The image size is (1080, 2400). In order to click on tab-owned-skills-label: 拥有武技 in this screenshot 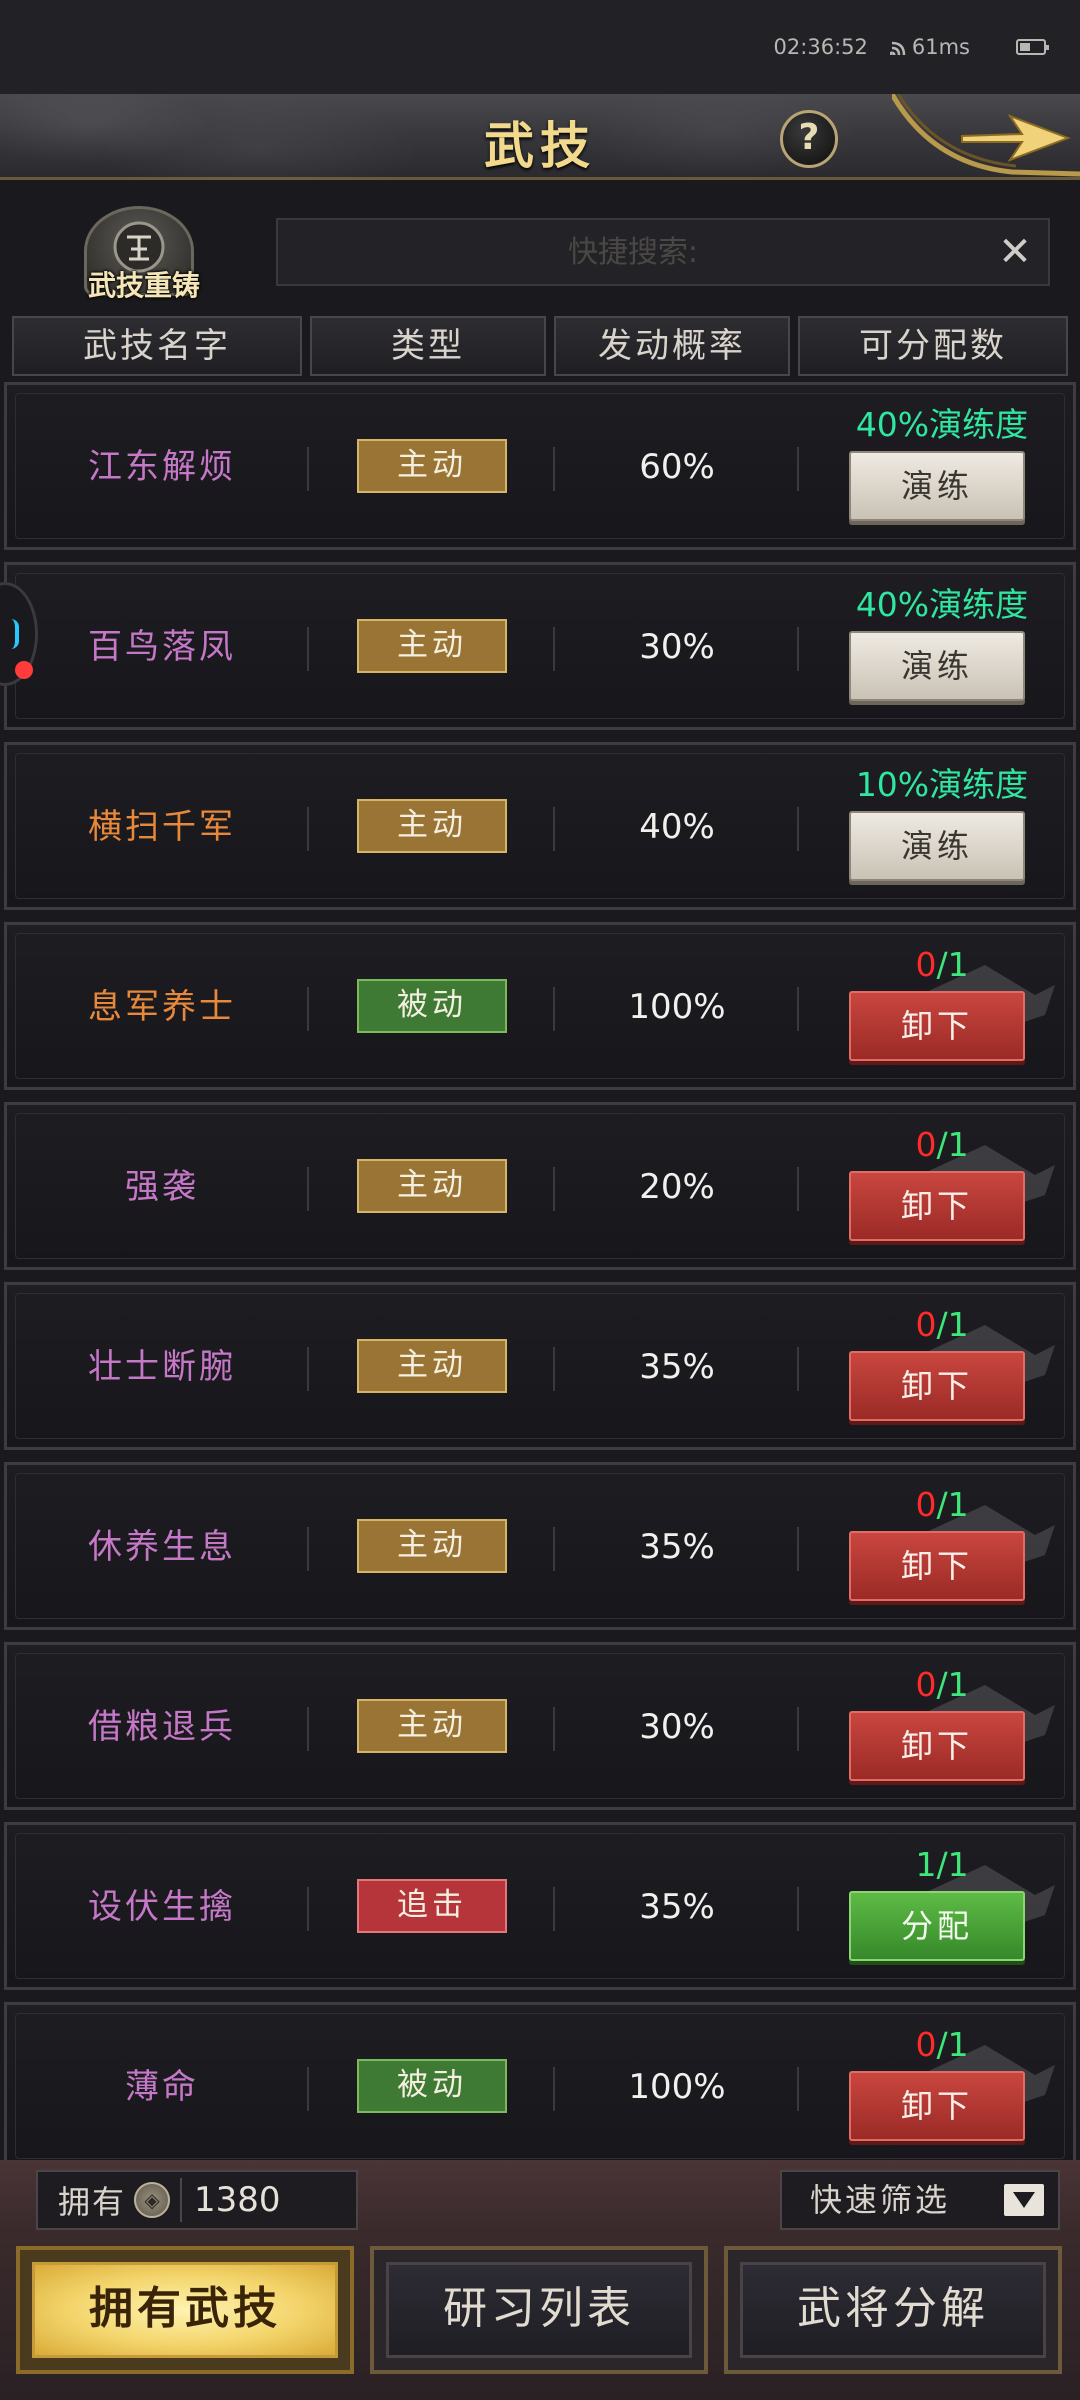, I will do `click(185, 2308)`.